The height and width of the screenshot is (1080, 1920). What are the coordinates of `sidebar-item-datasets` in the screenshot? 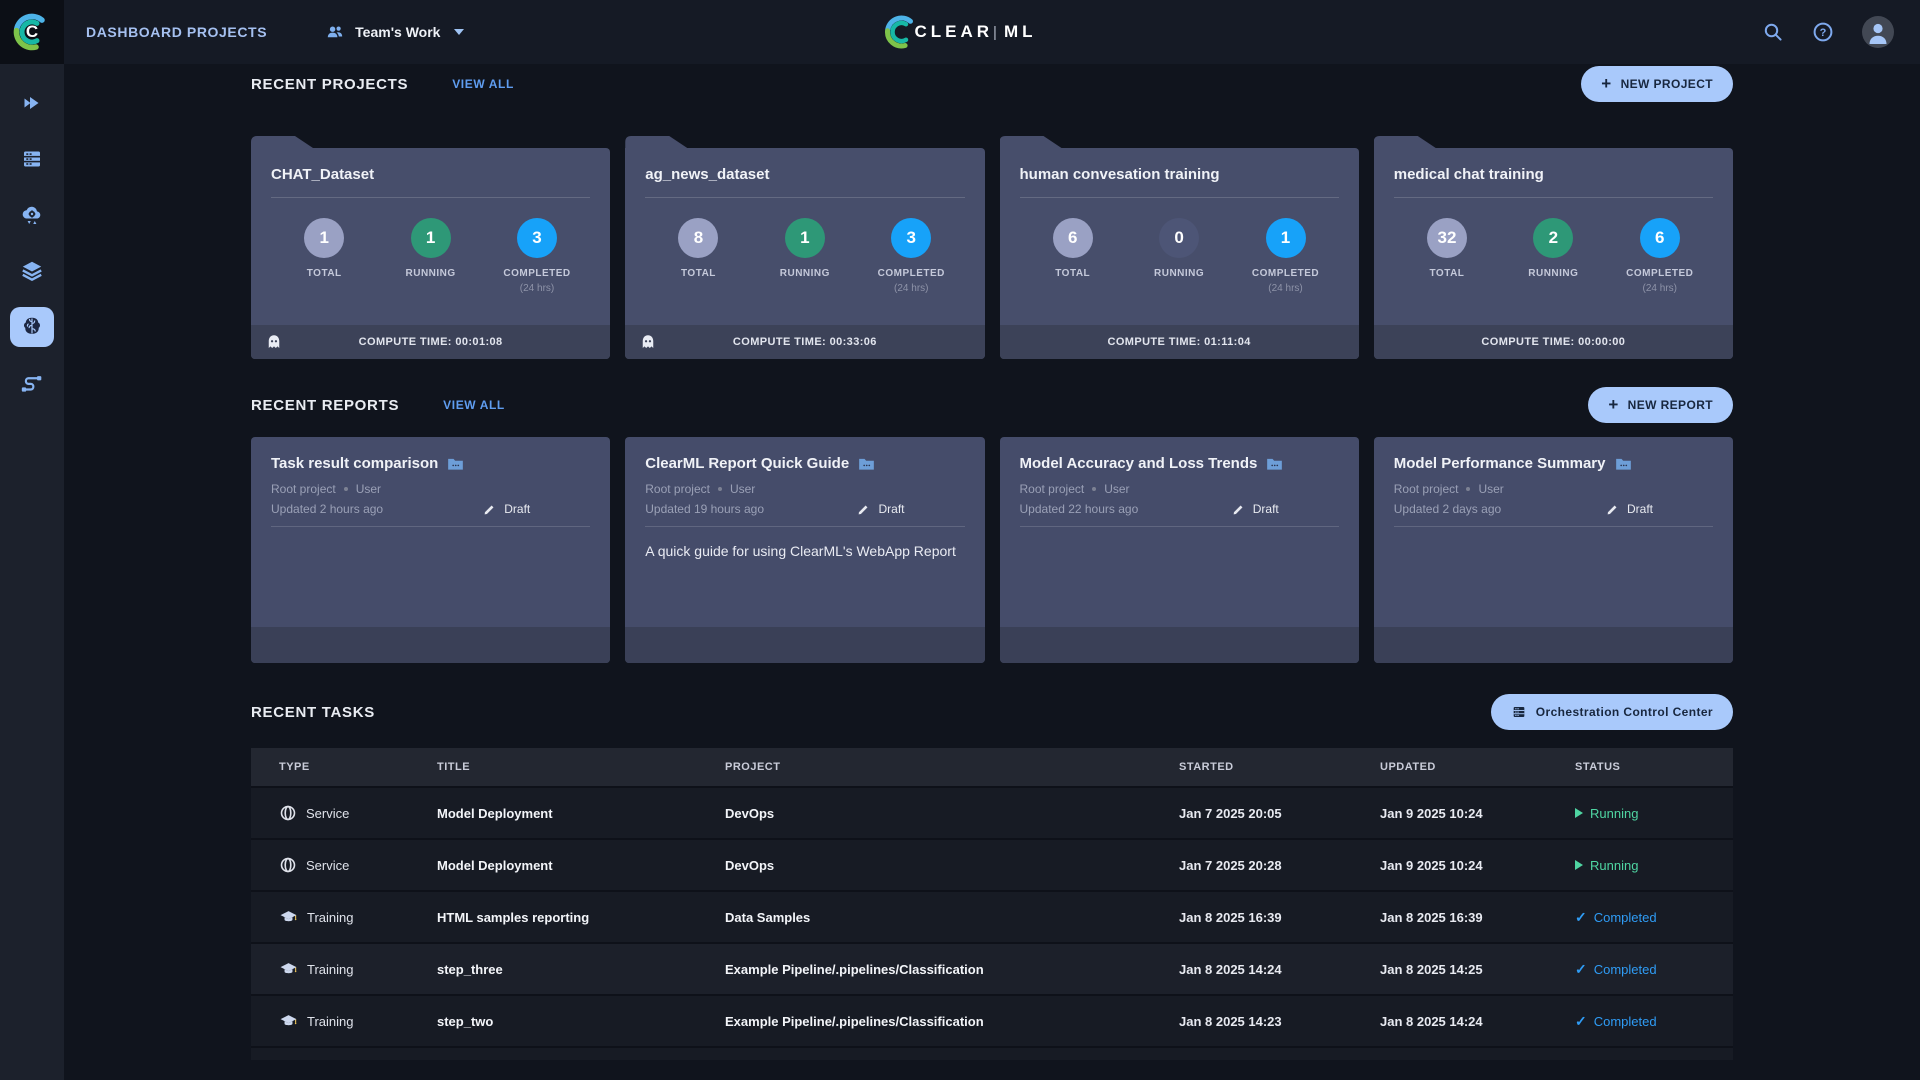 It's located at (32, 271).